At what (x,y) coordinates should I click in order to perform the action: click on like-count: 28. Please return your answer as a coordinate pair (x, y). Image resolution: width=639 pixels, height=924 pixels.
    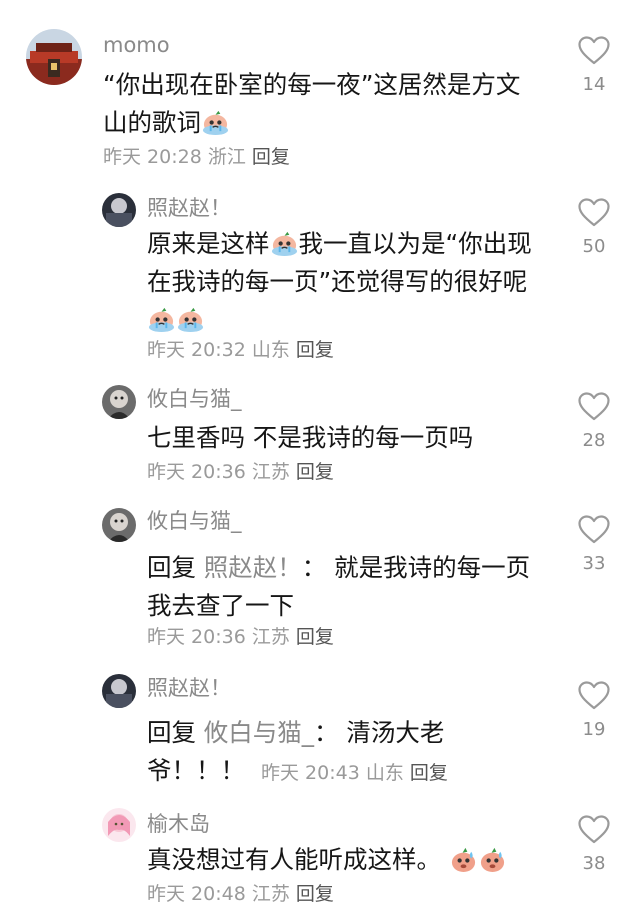
    Looking at the image, I should click on (594, 440).